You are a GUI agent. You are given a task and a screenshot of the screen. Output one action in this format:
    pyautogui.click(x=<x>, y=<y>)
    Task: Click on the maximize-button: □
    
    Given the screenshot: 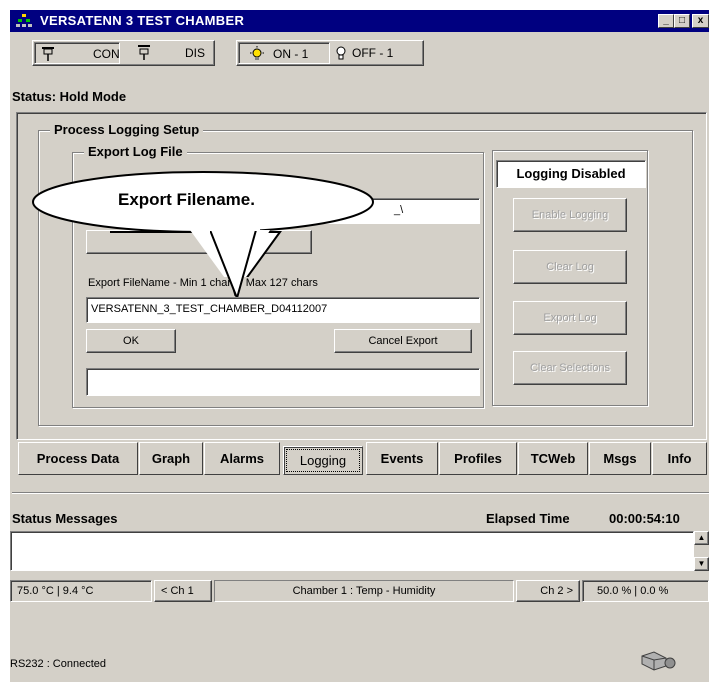 What is the action you would take?
    pyautogui.click(x=682, y=21)
    